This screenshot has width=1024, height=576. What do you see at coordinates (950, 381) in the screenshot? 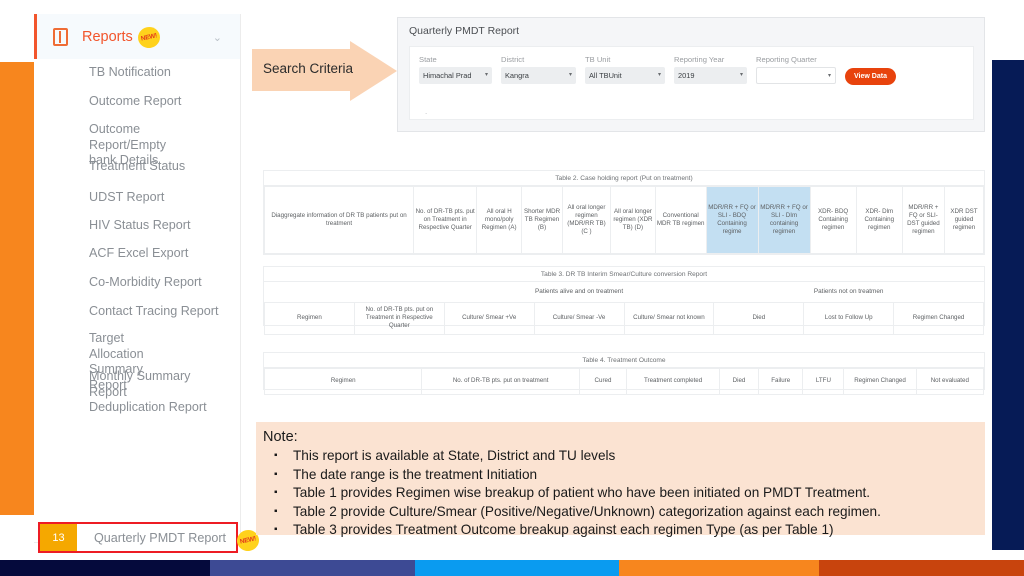
I see `column-header: Not evaluated` at bounding box center [950, 381].